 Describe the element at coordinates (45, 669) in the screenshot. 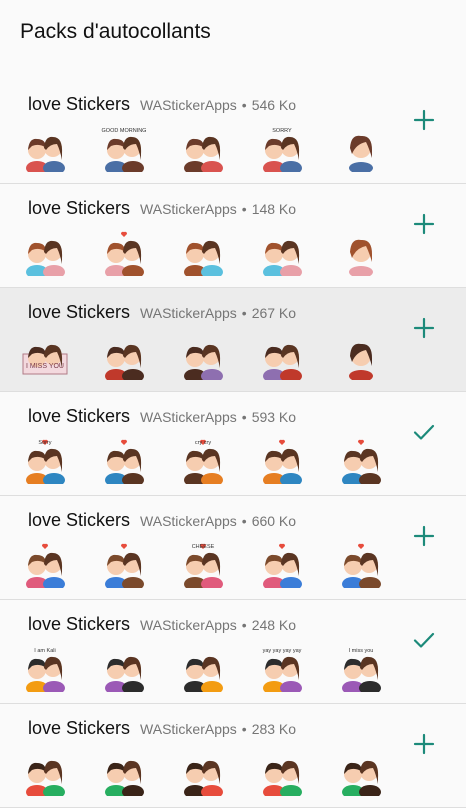

I see `sticker-preview: I am Kali` at that location.